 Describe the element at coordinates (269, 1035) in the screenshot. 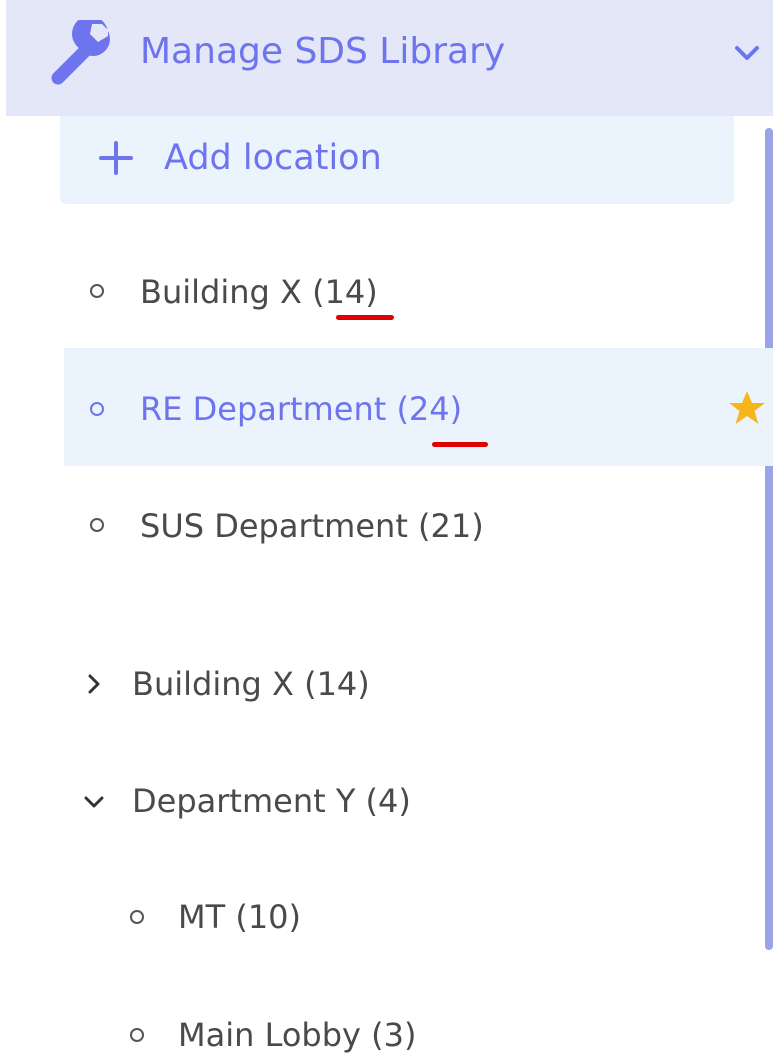

I see `tree-item-name: Main Lobby` at that location.